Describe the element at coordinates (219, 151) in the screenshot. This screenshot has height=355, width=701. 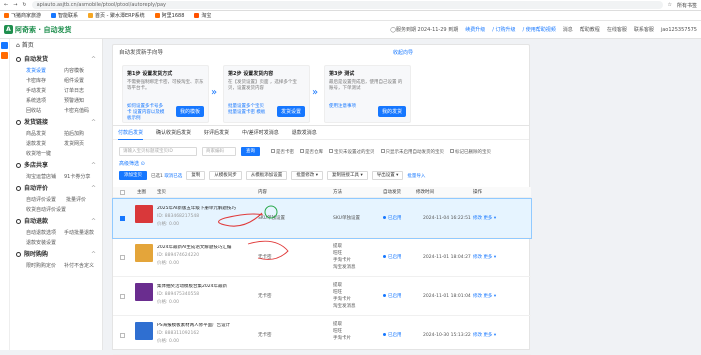
I see `code-search-input: 商家编码` at that location.